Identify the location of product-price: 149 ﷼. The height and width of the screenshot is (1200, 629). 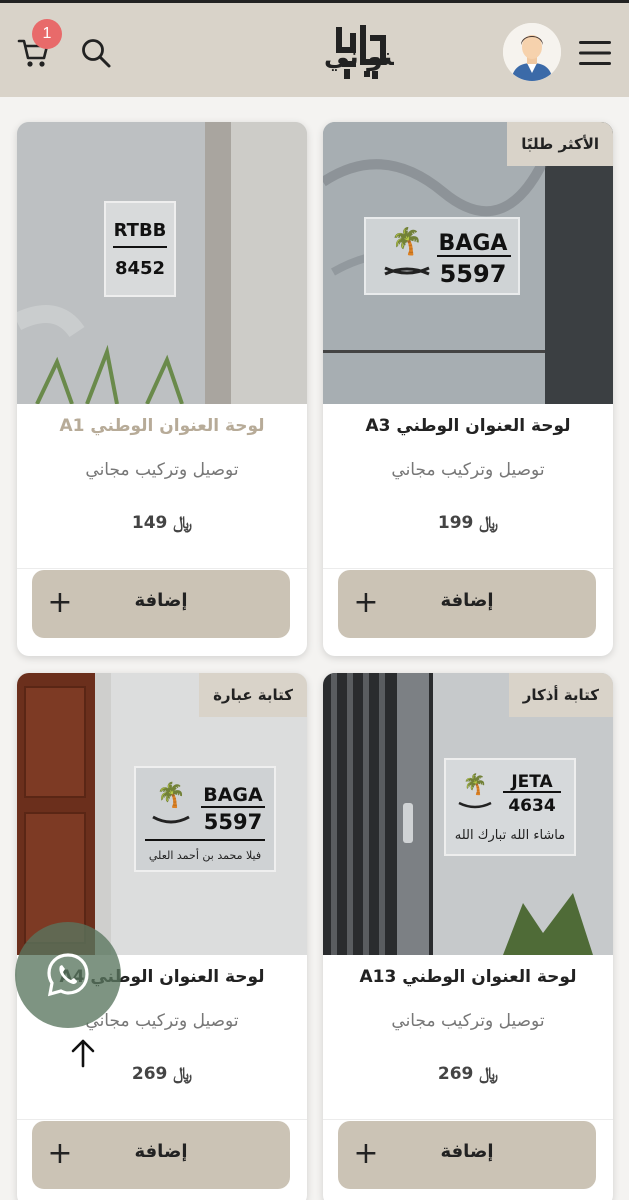
(162, 523).